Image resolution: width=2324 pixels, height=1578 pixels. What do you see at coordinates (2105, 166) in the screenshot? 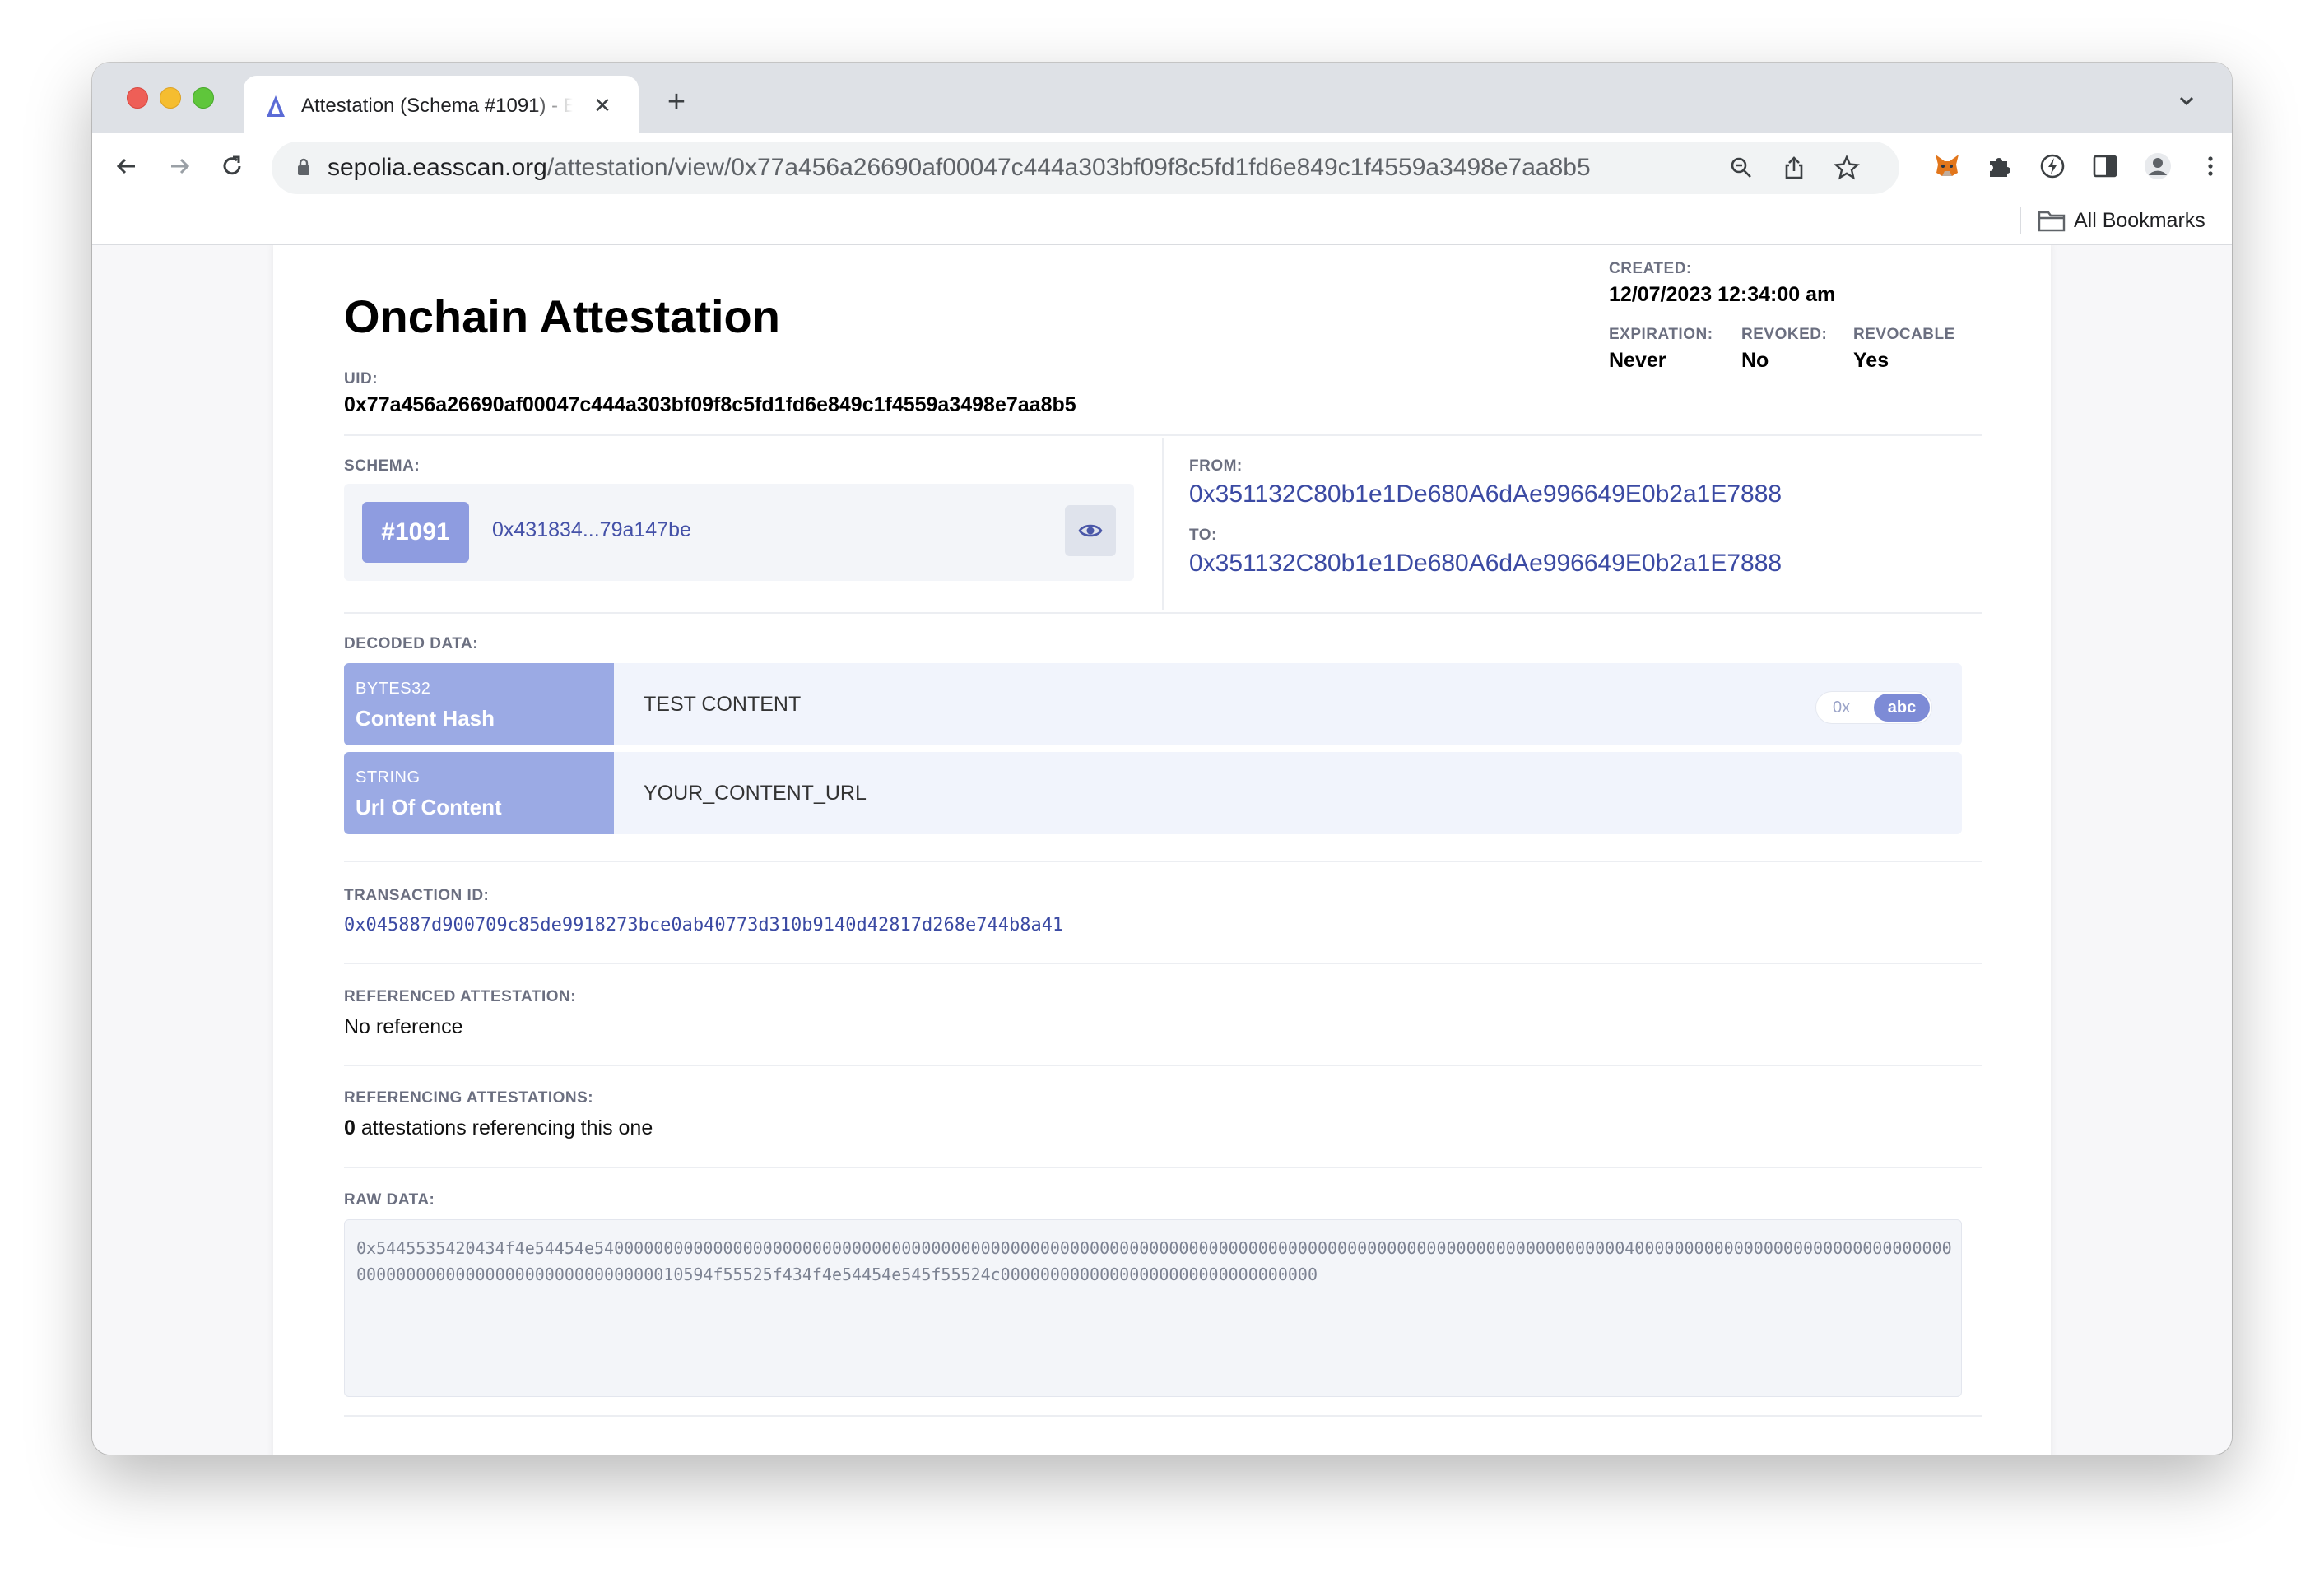
I see `side-panel-icon` at bounding box center [2105, 166].